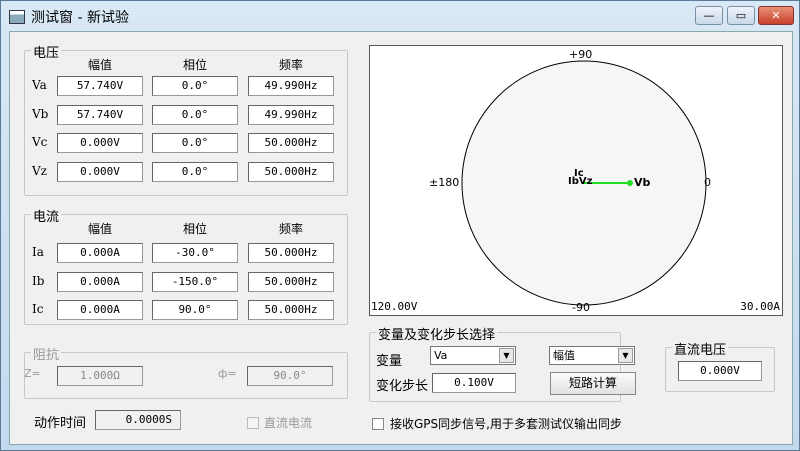 This screenshot has width=800, height=451. Describe the element at coordinates (195, 310) in the screenshot. I see `phase-input: 90.0°` at that location.